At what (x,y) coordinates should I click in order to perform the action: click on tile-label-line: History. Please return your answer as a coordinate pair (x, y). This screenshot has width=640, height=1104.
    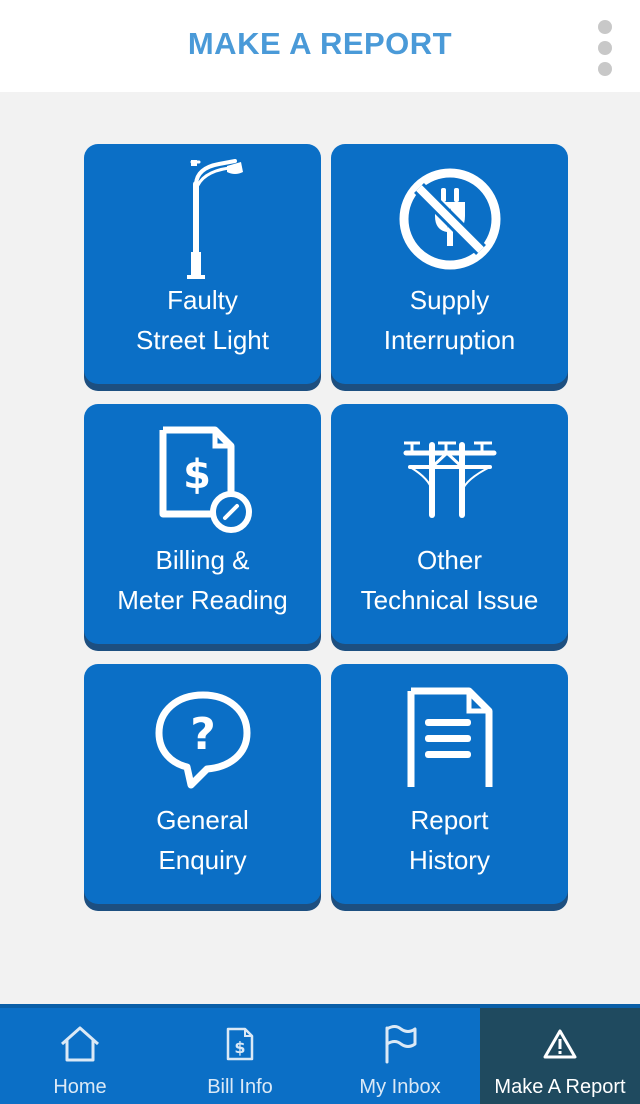
    Looking at the image, I should click on (449, 860).